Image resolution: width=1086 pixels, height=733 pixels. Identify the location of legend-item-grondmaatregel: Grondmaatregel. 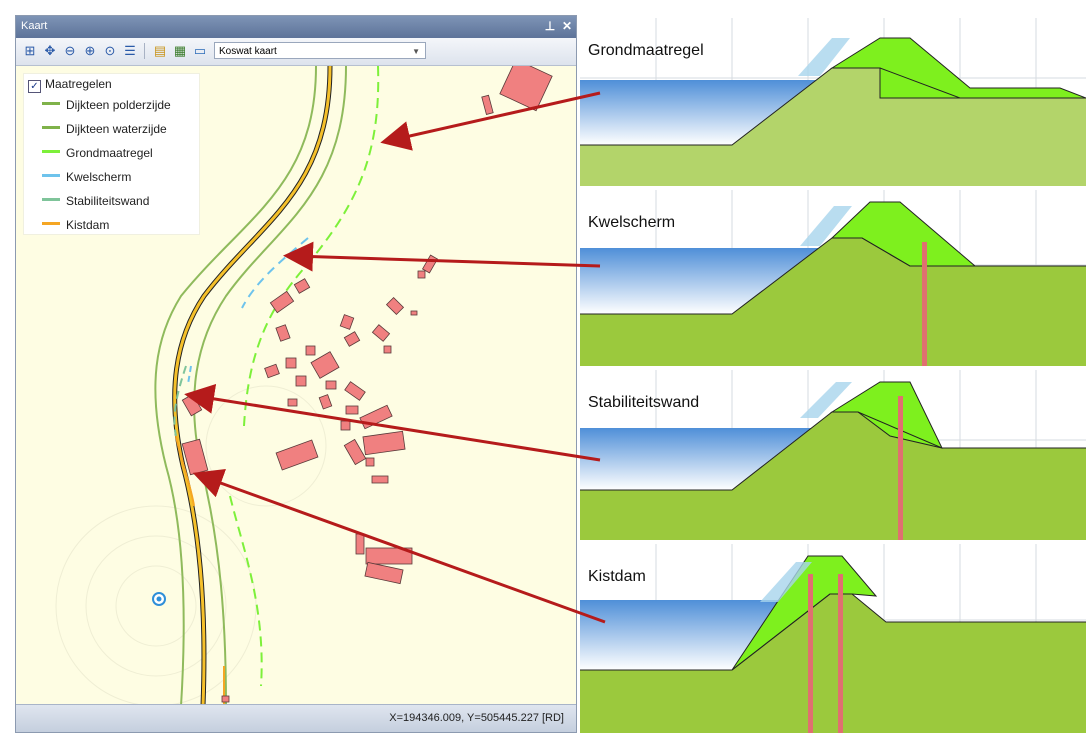
(97, 154).